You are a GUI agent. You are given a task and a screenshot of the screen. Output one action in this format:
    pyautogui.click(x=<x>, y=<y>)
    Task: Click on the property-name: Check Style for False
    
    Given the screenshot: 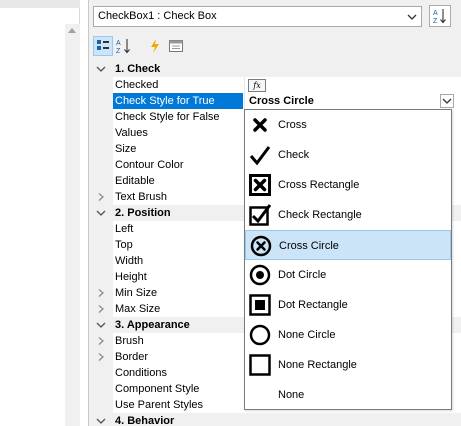 What is the action you would take?
    pyautogui.click(x=167, y=117)
    